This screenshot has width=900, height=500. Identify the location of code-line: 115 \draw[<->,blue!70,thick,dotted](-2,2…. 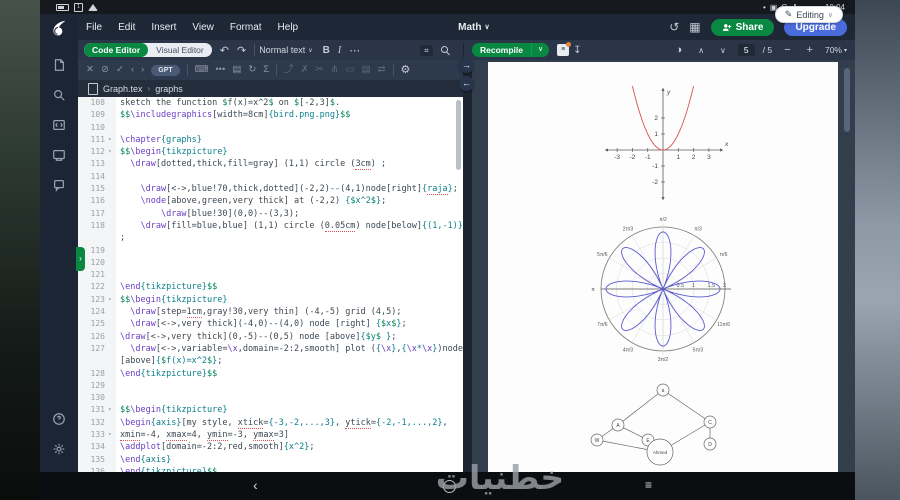
(270, 189).